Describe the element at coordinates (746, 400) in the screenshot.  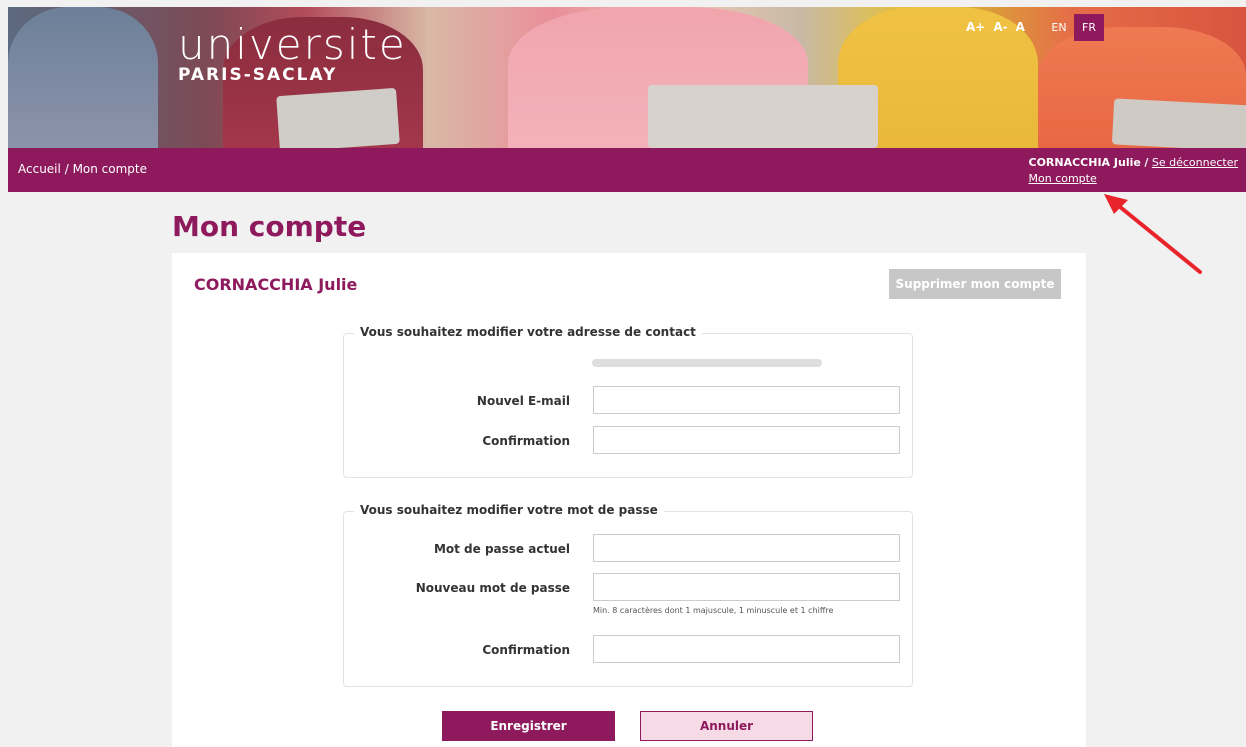
I see `new-email-input` at that location.